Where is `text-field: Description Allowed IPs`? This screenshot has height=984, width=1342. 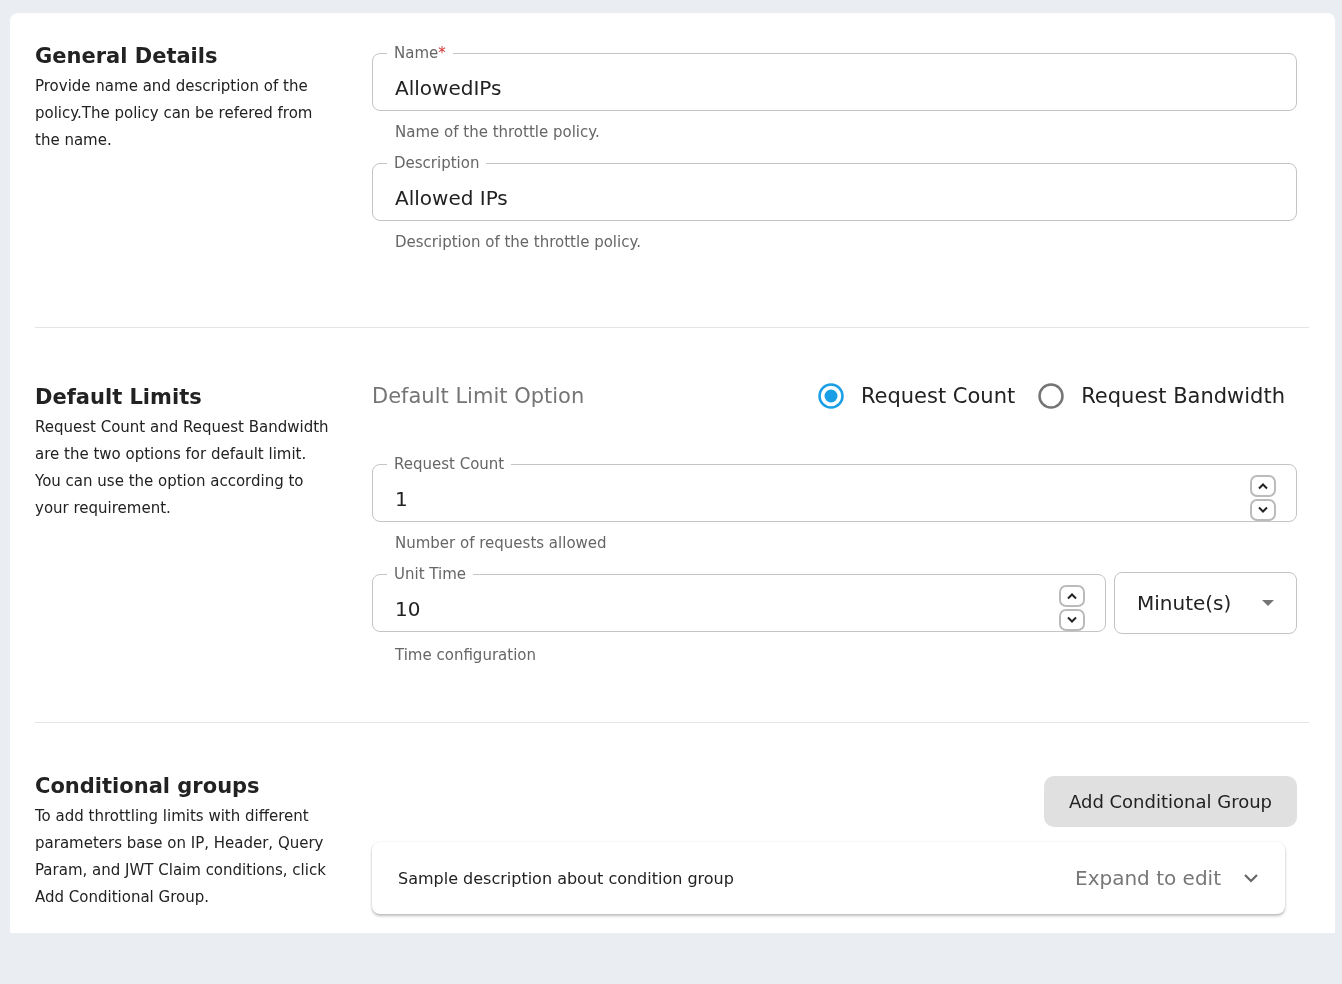
text-field: Description Allowed IPs is located at coordinates (834, 187).